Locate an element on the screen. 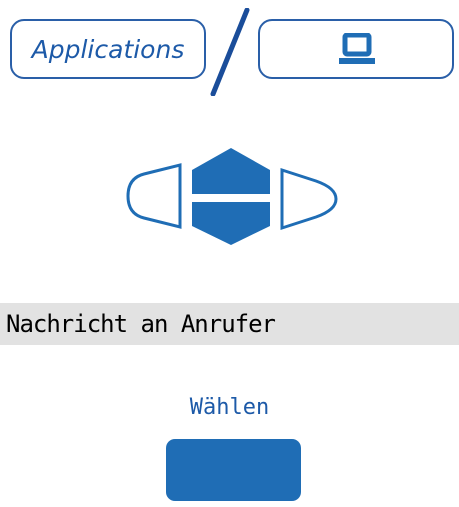  display-message-bar: Nachricht an Anrufer is located at coordinates (229, 324).